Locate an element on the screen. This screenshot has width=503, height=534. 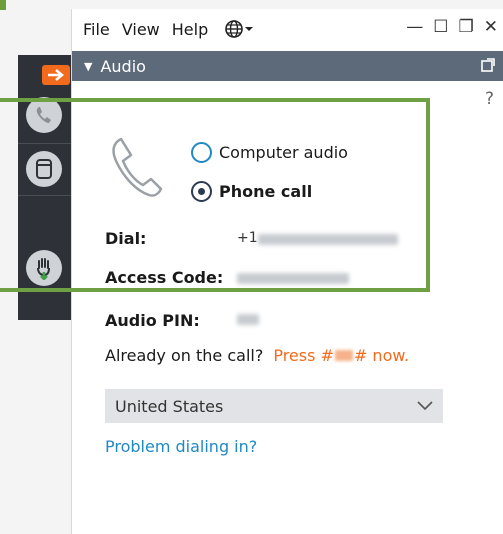
help-icon: ? is located at coordinates (489, 99).